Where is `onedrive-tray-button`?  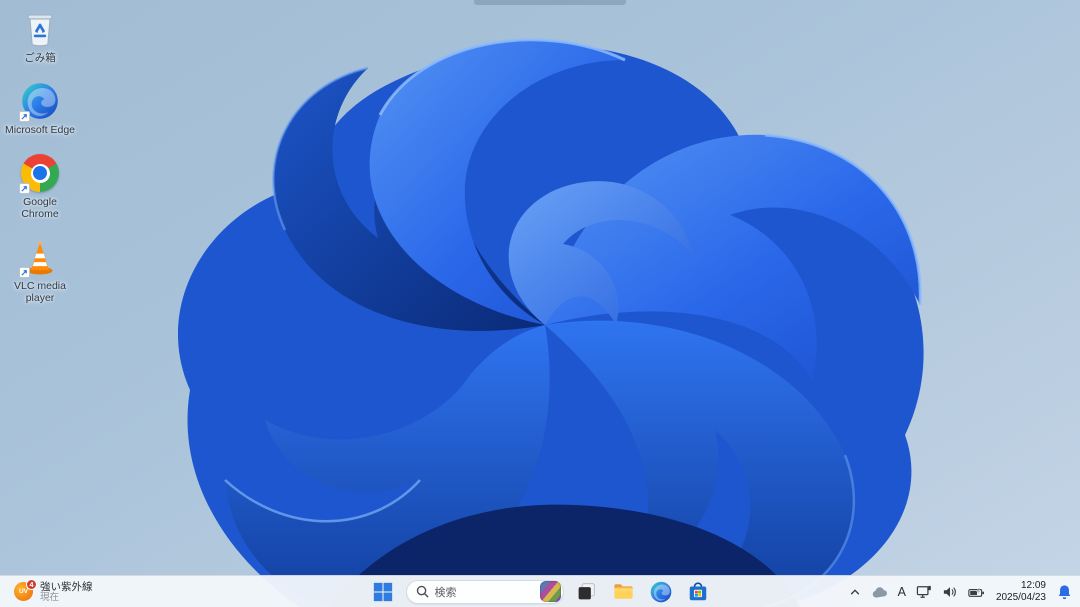
onedrive-tray-button is located at coordinates (879, 592).